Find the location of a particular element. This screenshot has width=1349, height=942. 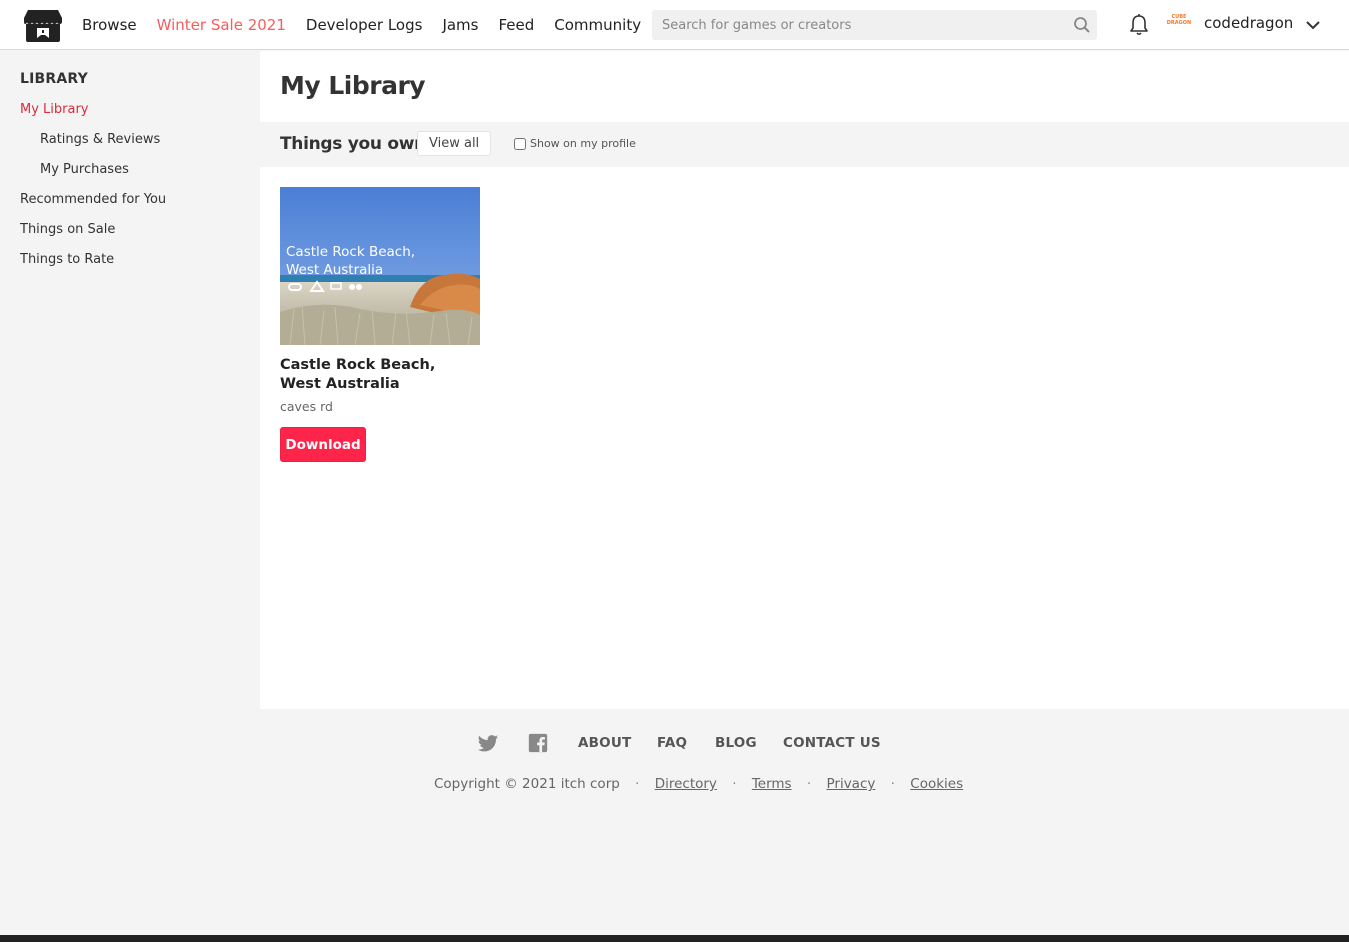

footer-about-link: ABOUT is located at coordinates (604, 743).